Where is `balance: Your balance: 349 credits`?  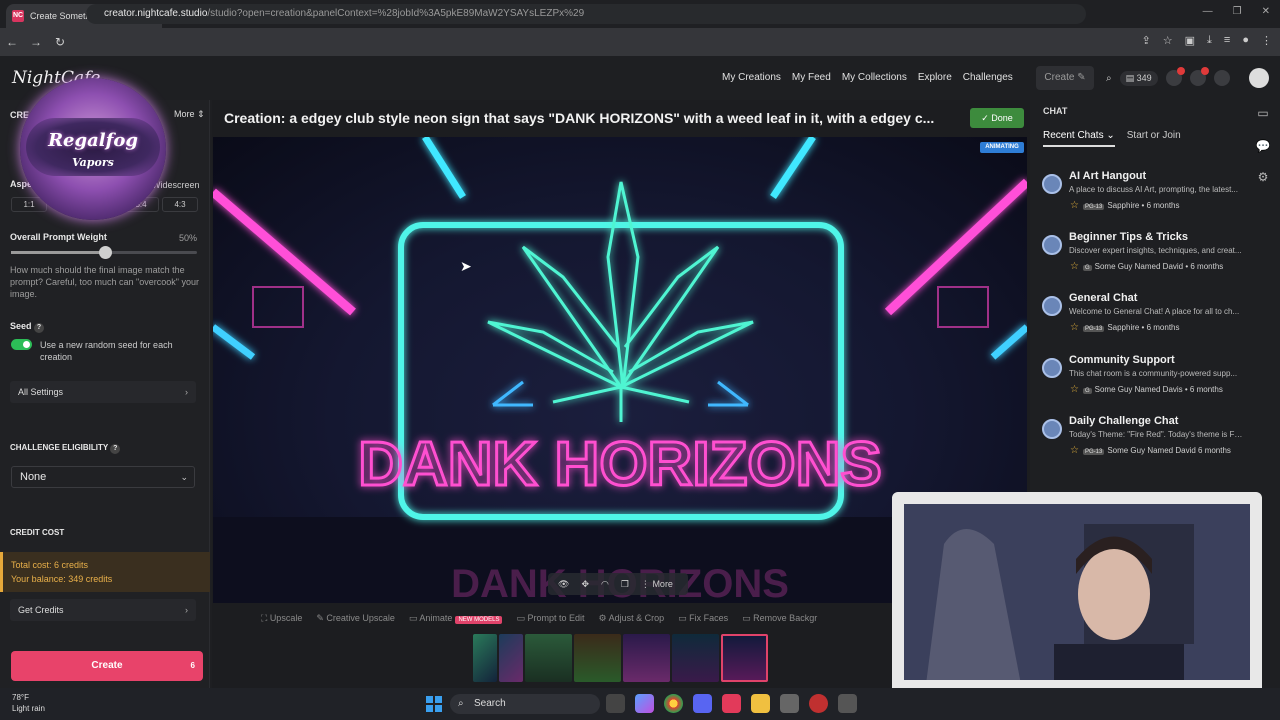
balance: Your balance: 349 credits is located at coordinates (62, 579).